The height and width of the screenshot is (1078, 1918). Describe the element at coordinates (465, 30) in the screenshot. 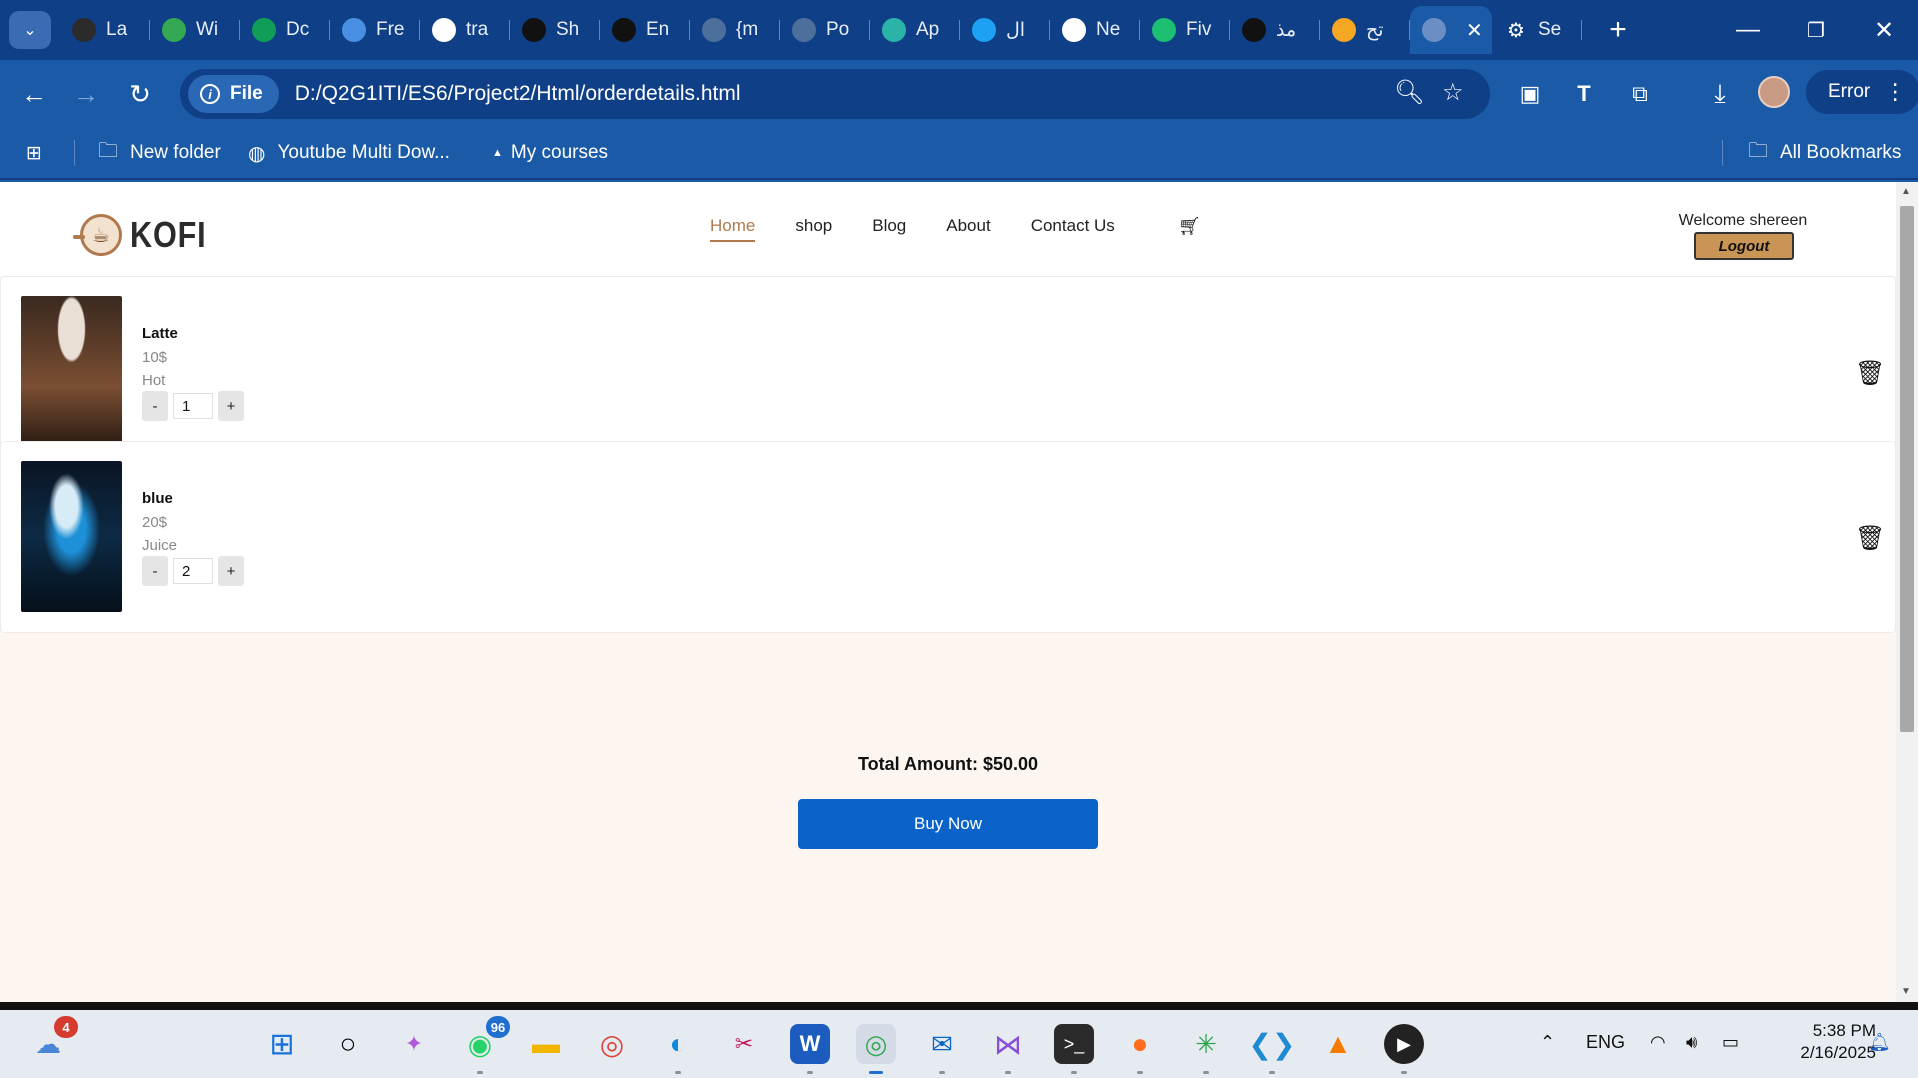

I see `browser-tab: tra` at that location.